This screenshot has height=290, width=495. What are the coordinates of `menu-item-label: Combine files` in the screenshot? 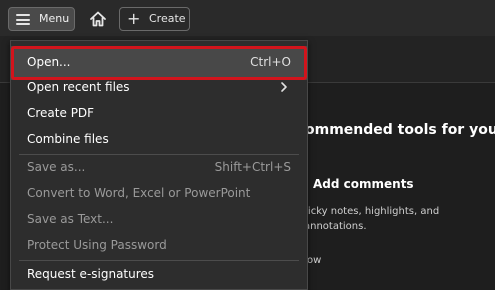 It's located at (68, 139).